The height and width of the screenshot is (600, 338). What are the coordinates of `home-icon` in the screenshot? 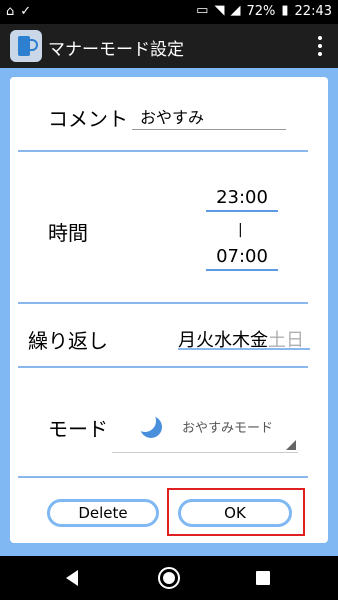 It's located at (169, 578).